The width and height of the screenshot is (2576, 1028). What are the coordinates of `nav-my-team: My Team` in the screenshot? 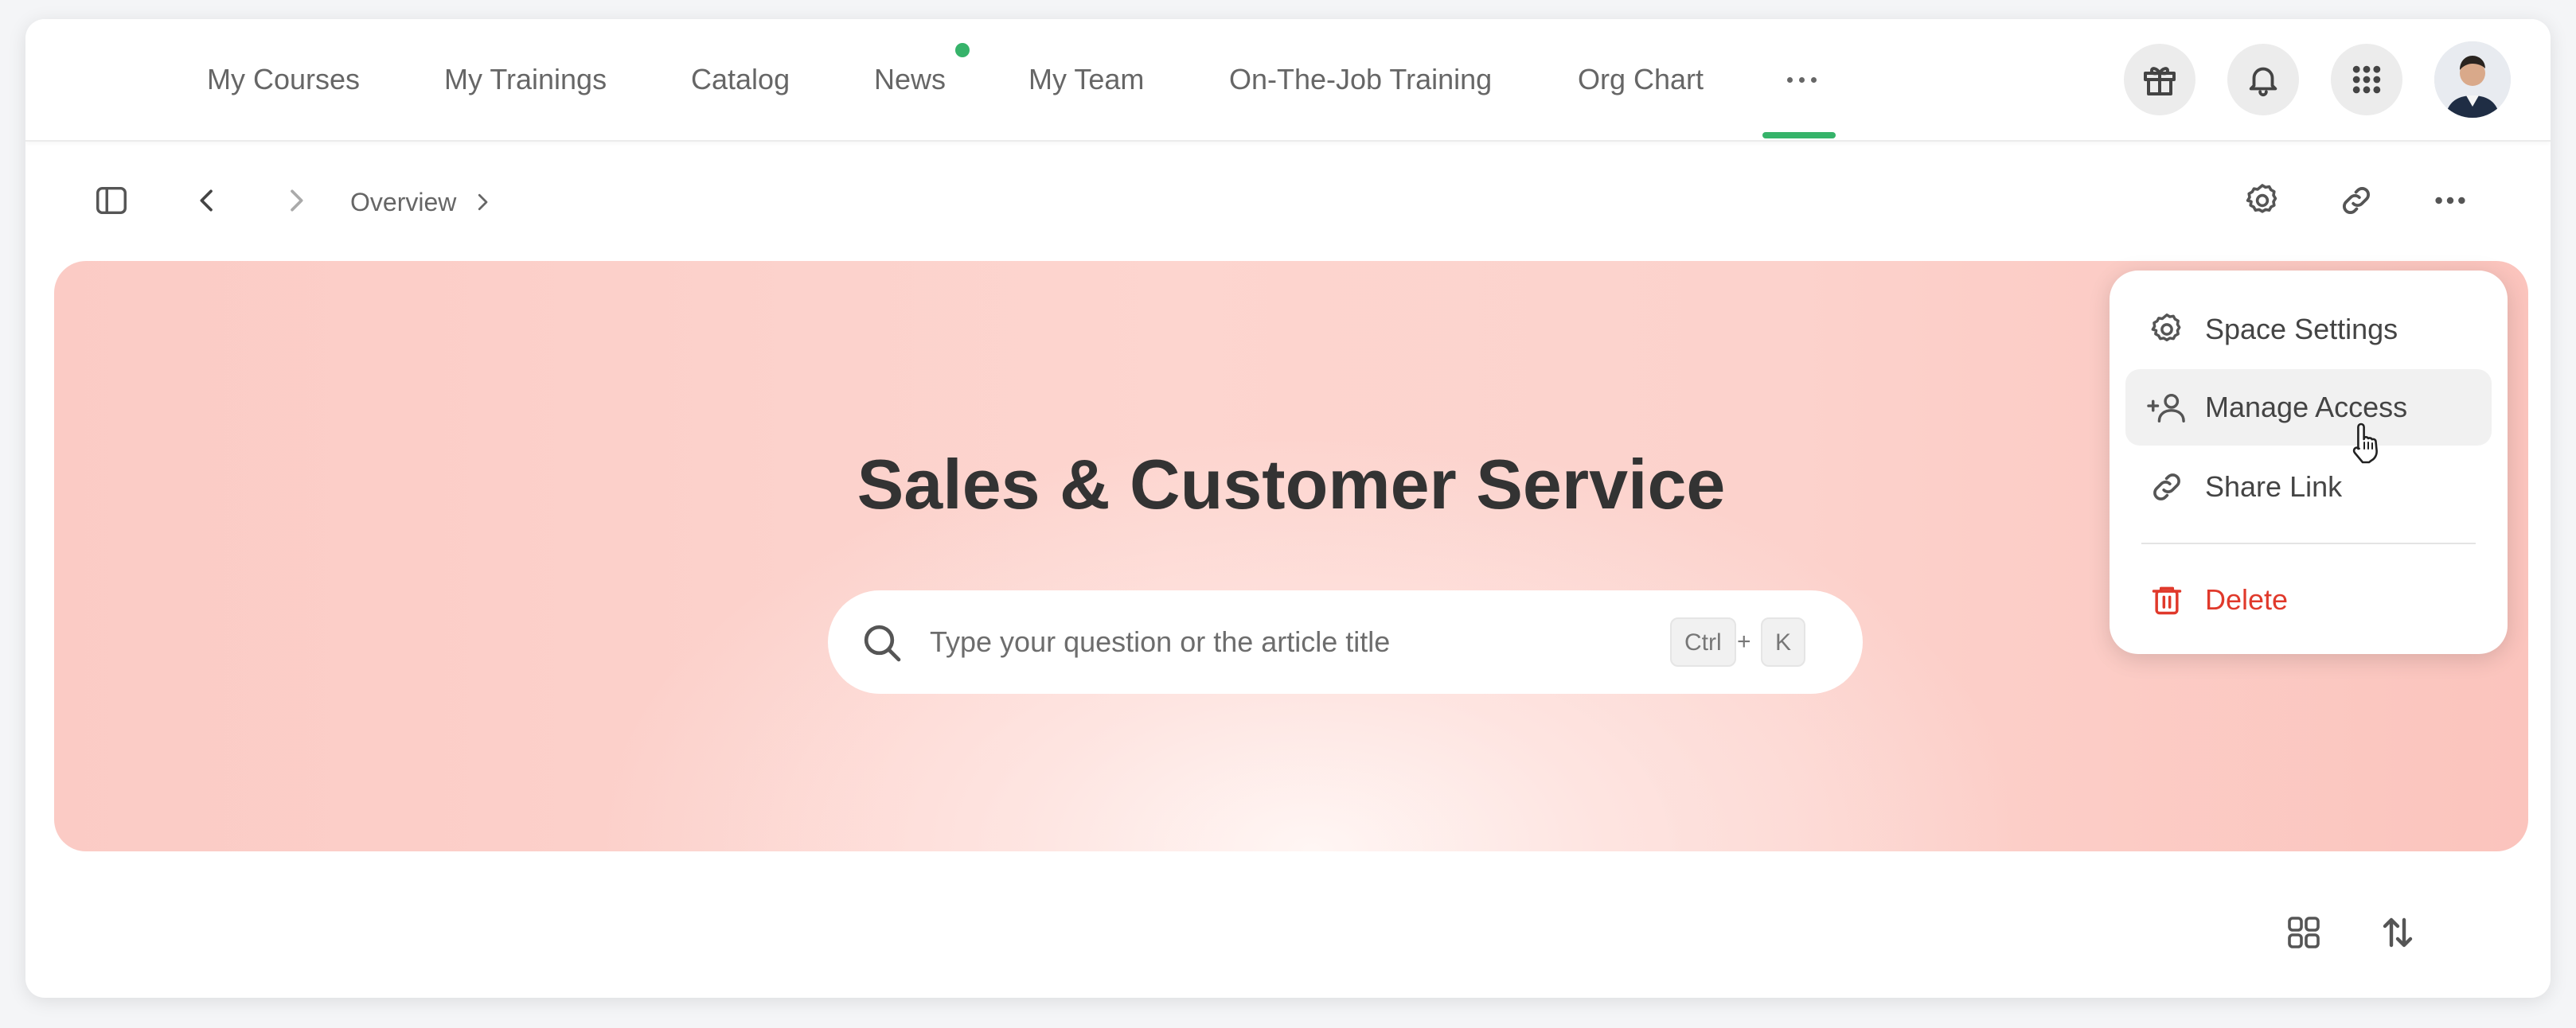 It's located at (1086, 79).